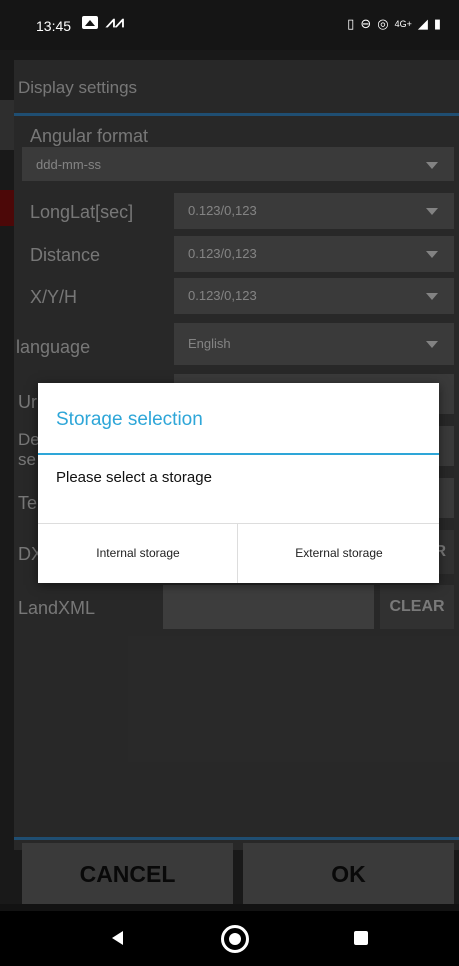 This screenshot has width=459, height=966. What do you see at coordinates (237, 553) in the screenshot?
I see `dialog-button-separator` at bounding box center [237, 553].